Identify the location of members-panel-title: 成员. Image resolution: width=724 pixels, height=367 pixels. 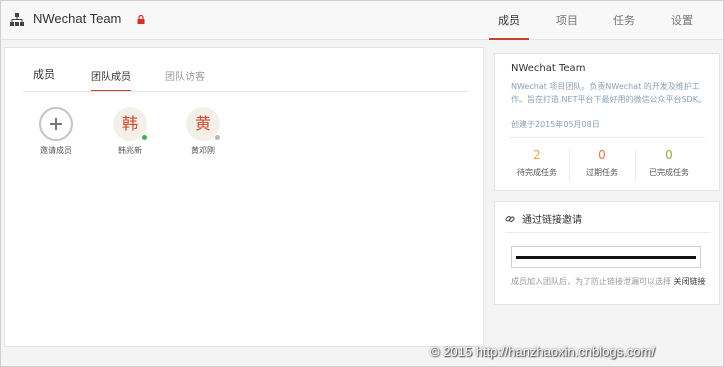
(44, 74).